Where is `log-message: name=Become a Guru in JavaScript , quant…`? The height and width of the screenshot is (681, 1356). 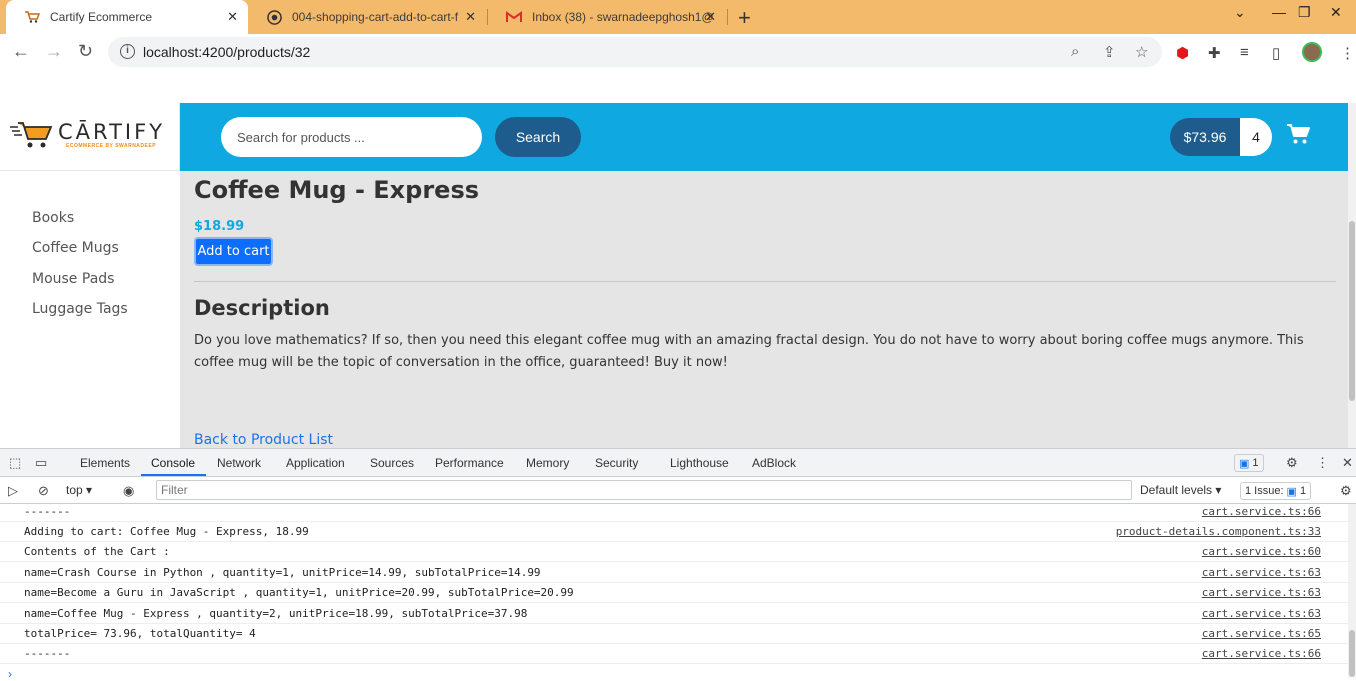 log-message: name=Become a Guru in JavaScript , quant… is located at coordinates (299, 592).